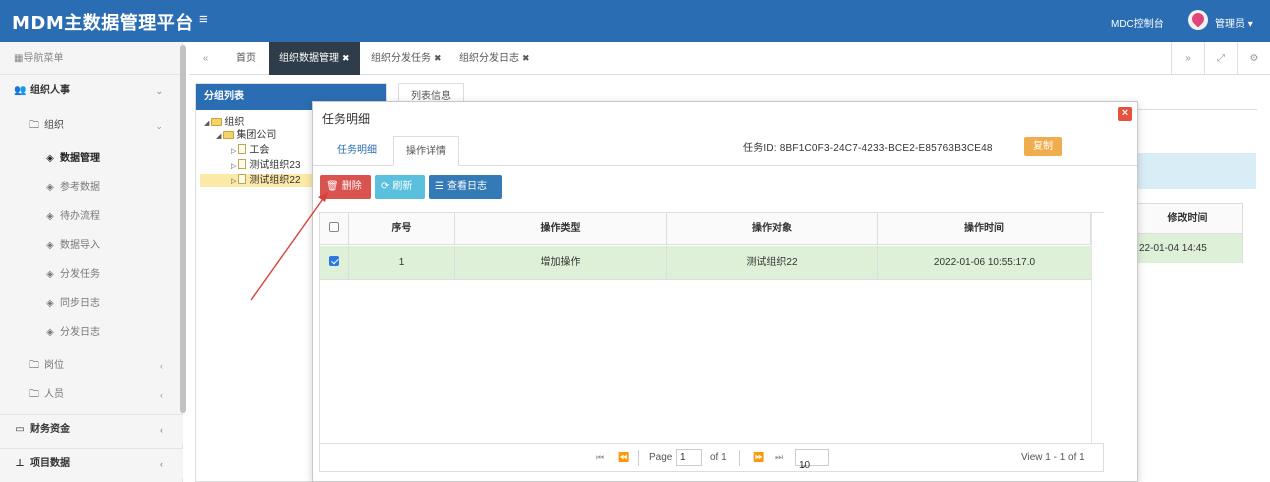 The image size is (1270, 482). Describe the element at coordinates (103, 23) in the screenshot. I see `app-title: MDM主数据管理平台` at that location.